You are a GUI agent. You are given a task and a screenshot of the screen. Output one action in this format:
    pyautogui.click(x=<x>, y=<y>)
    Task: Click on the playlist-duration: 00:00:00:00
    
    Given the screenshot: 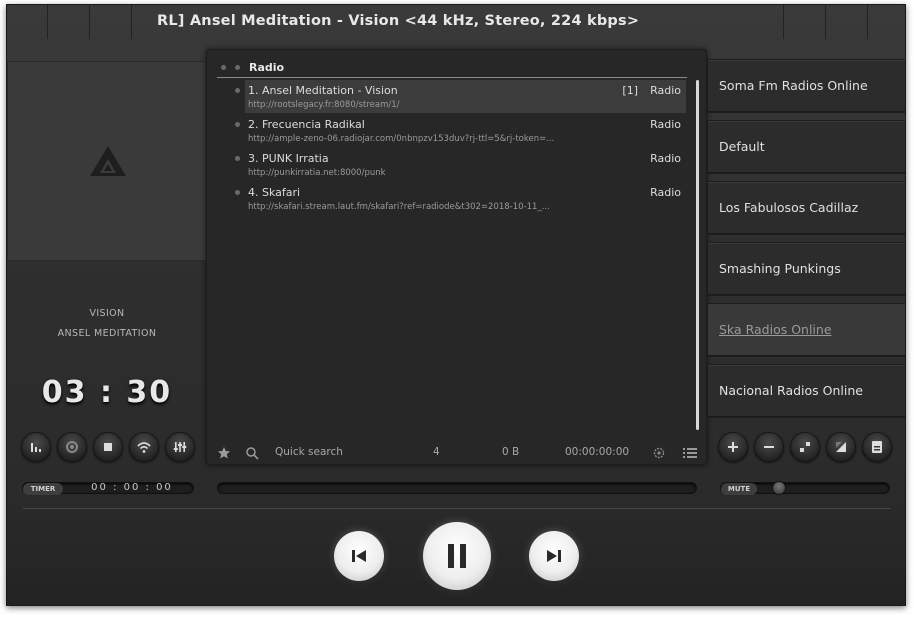 What is the action you would take?
    pyautogui.click(x=597, y=452)
    